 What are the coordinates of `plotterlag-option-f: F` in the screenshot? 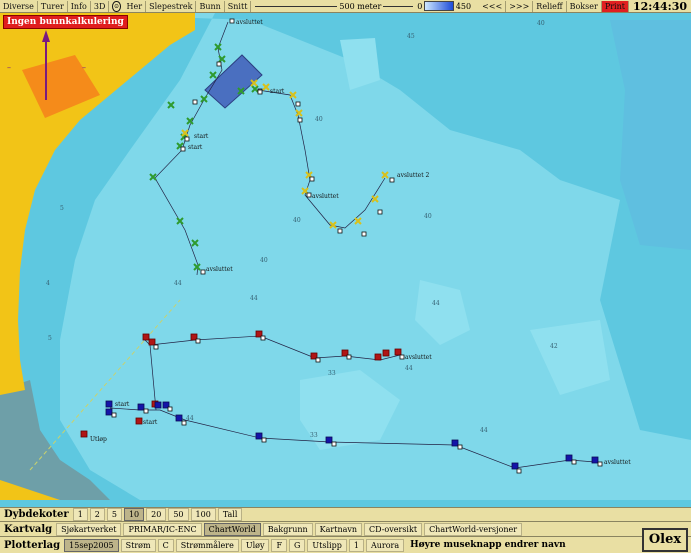 It's located at (279, 545).